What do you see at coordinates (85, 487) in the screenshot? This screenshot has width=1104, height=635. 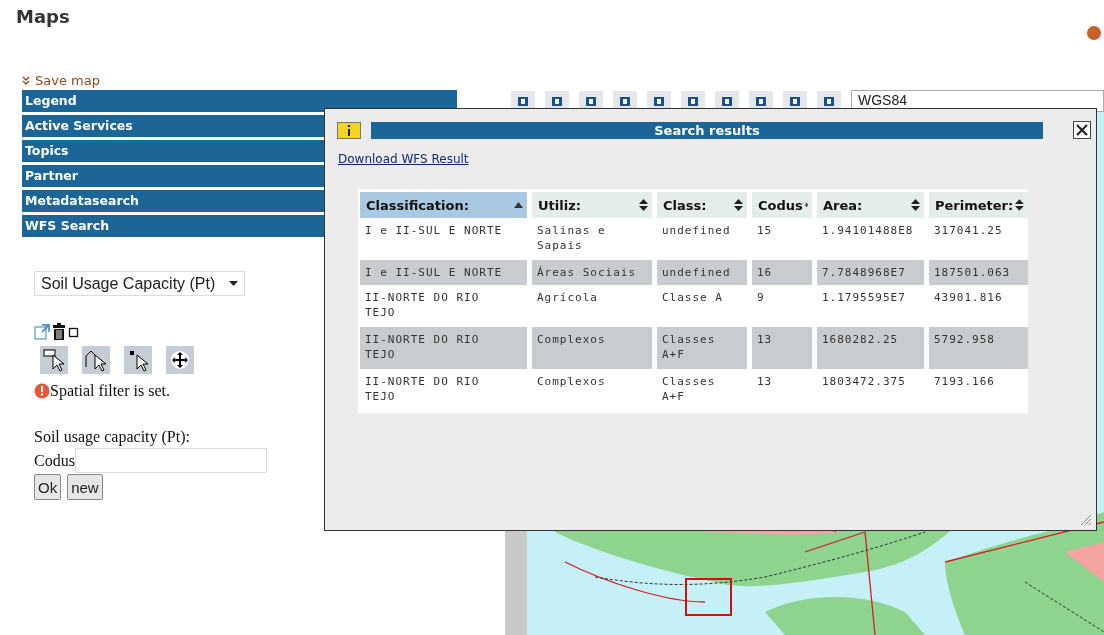 I see `form-button: new` at bounding box center [85, 487].